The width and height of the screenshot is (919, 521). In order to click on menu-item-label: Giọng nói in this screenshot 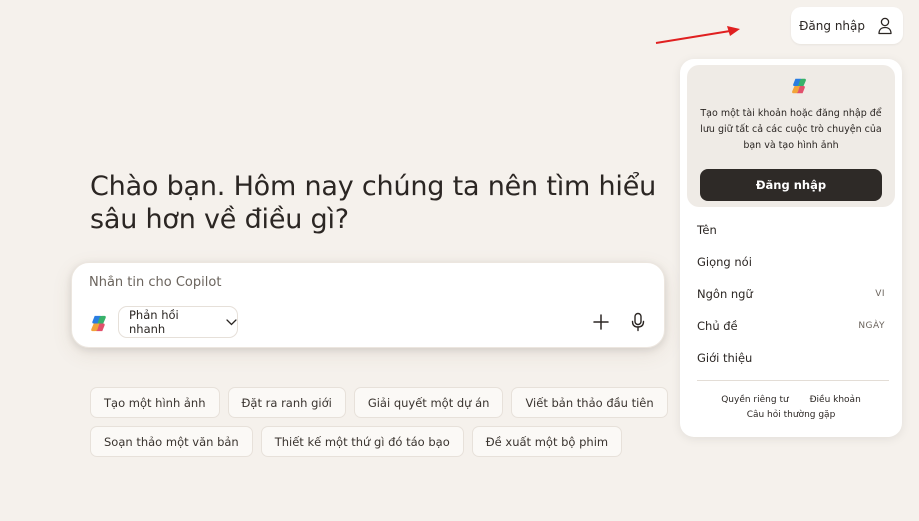, I will do `click(724, 262)`.